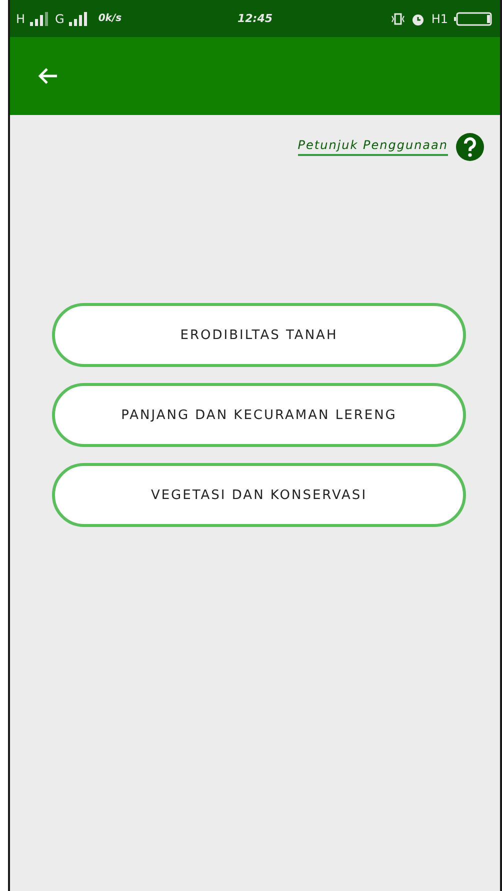 The image size is (502, 891). Describe the element at coordinates (59, 19) in the screenshot. I see `network-type: G` at that location.